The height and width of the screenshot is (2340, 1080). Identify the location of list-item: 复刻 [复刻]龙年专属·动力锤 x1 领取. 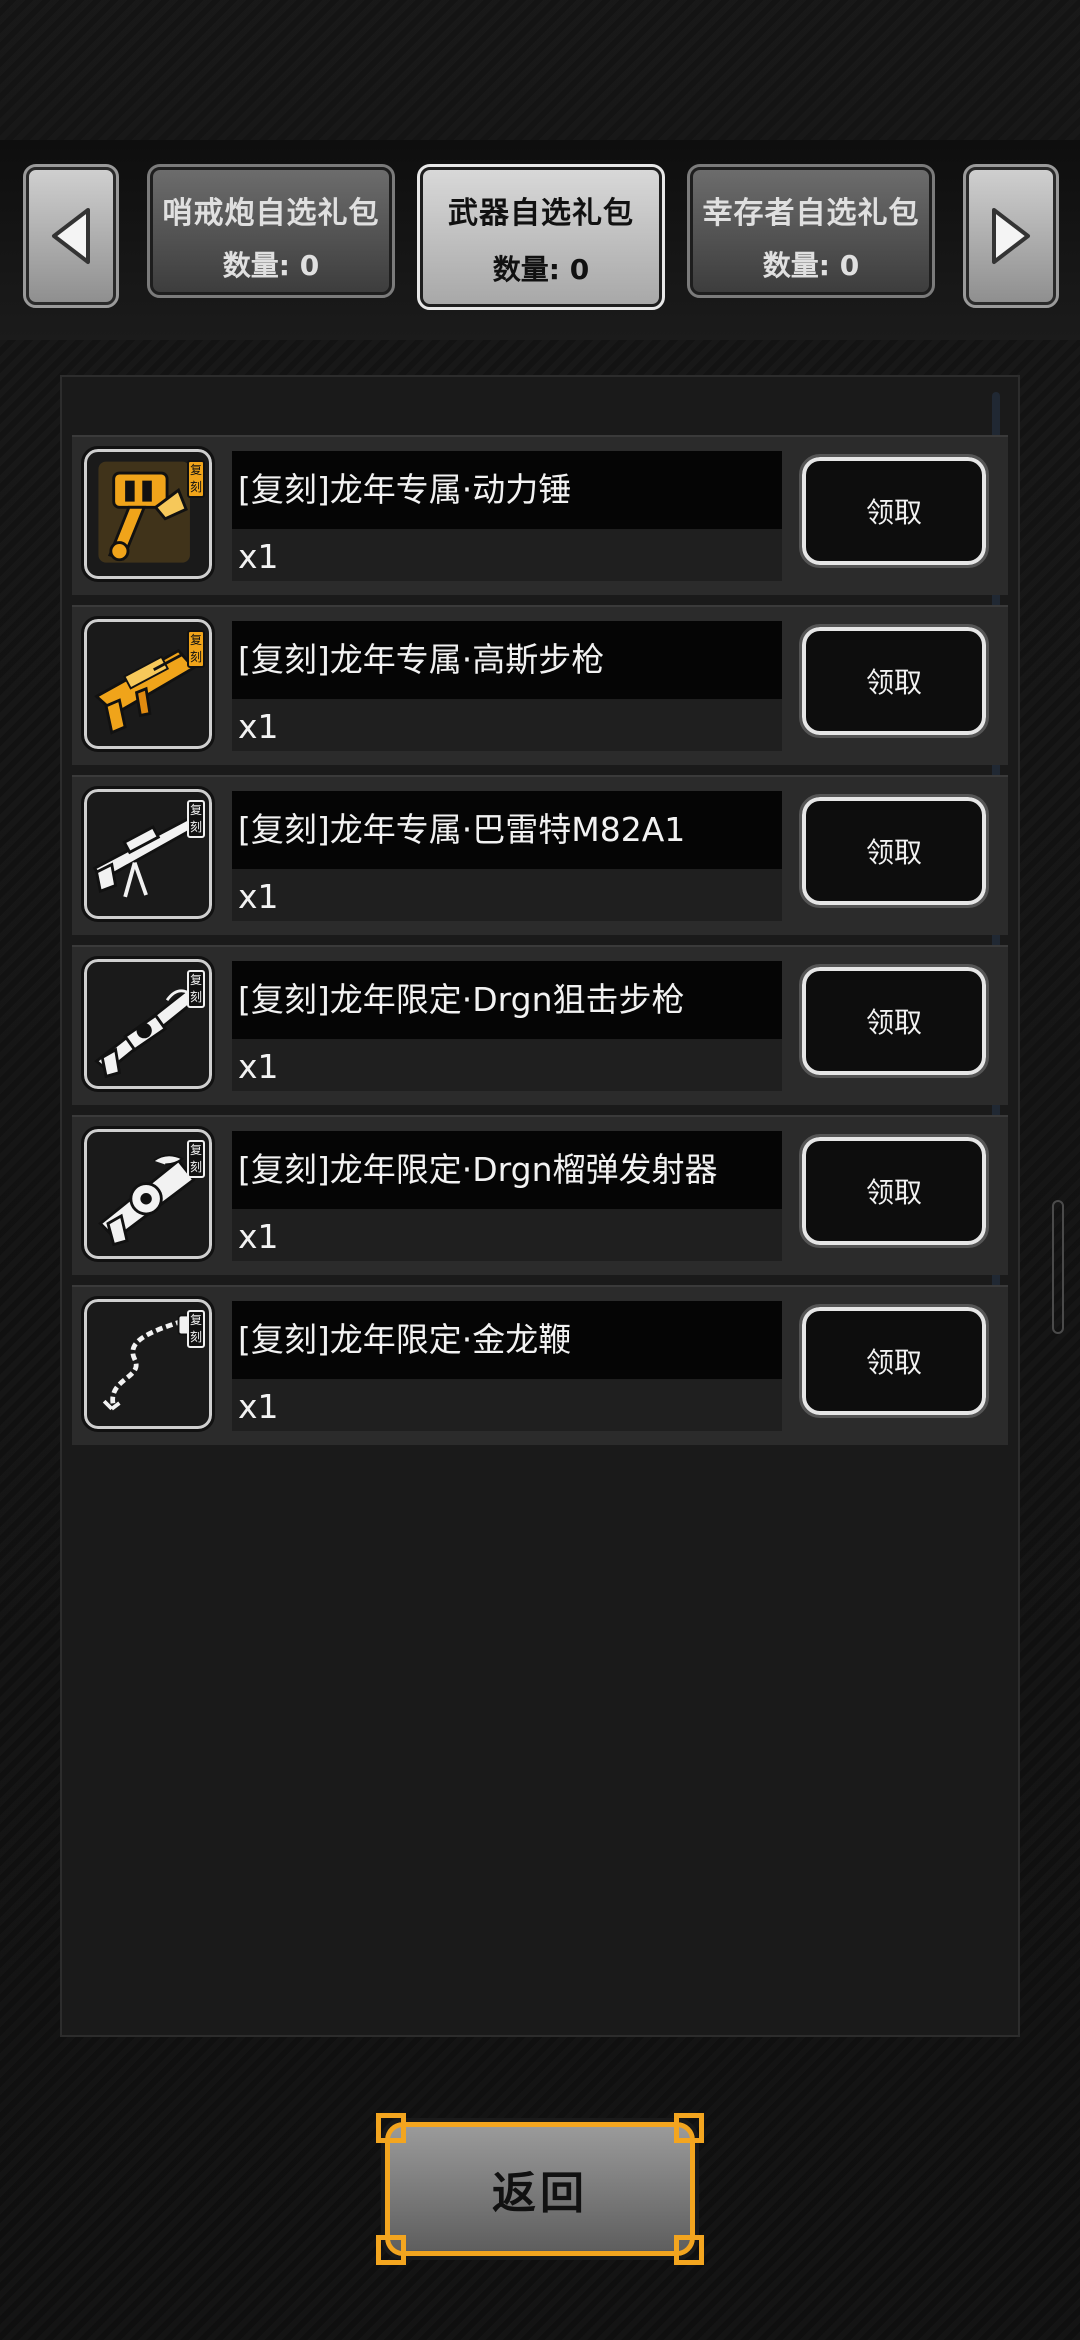
(540, 515).